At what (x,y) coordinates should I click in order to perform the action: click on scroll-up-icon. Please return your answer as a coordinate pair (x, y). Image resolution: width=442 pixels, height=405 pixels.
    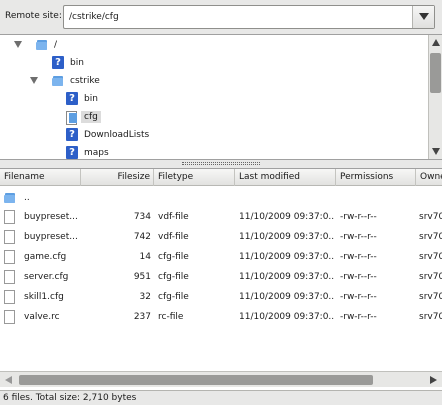
    Looking at the image, I should click on (436, 42).